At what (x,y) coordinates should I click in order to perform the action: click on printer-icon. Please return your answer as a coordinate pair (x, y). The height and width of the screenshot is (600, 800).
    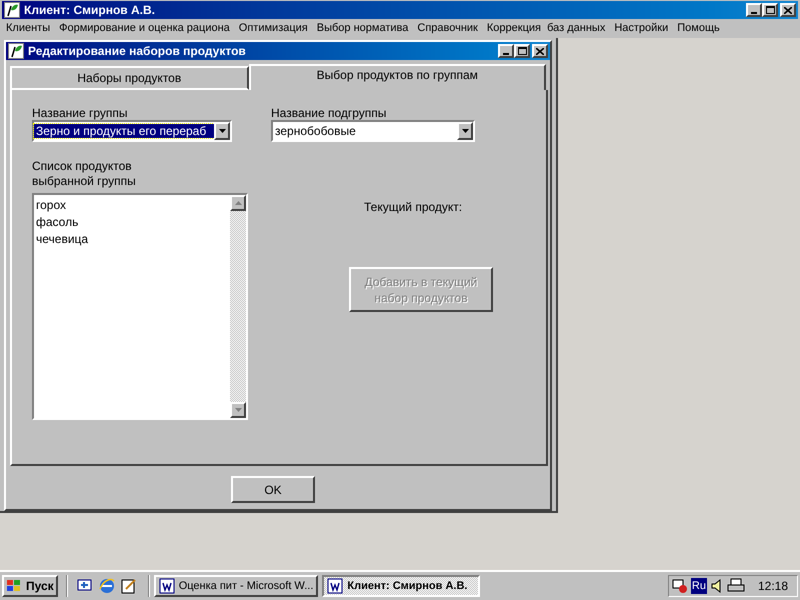
    Looking at the image, I should click on (735, 586).